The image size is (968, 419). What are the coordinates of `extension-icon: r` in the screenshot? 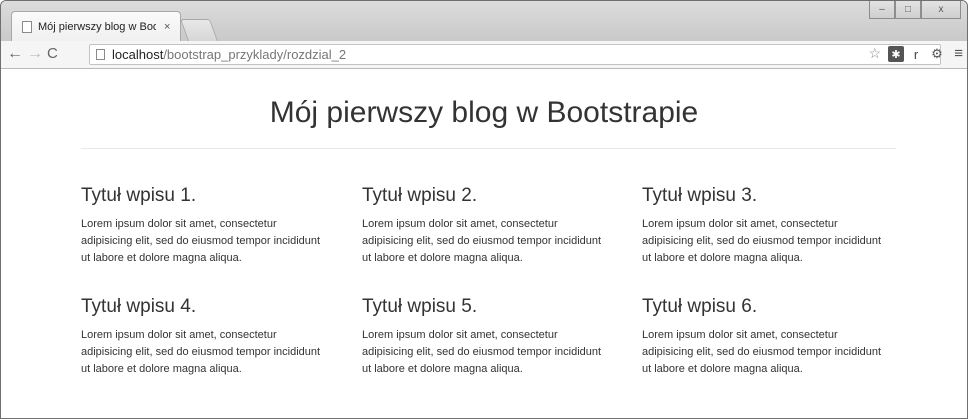 It's located at (916, 54).